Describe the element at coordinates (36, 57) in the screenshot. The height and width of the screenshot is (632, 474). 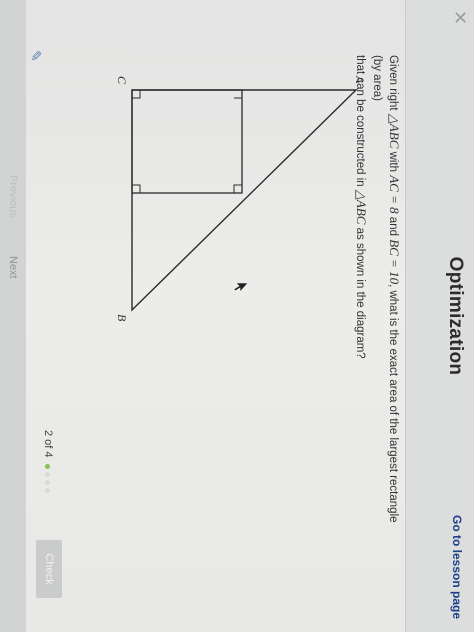
I see `pen-icon: ✎` at that location.